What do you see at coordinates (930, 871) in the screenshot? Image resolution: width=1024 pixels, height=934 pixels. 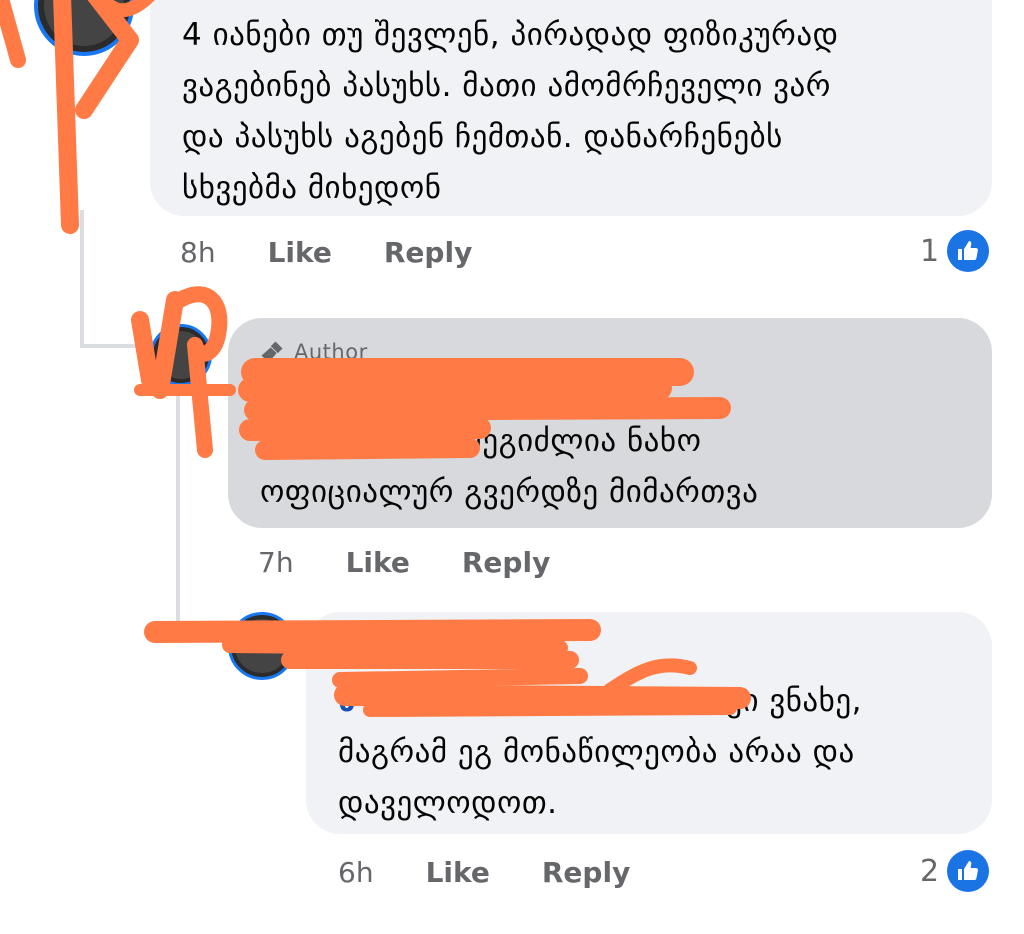 I see `reaction-count: 2` at bounding box center [930, 871].